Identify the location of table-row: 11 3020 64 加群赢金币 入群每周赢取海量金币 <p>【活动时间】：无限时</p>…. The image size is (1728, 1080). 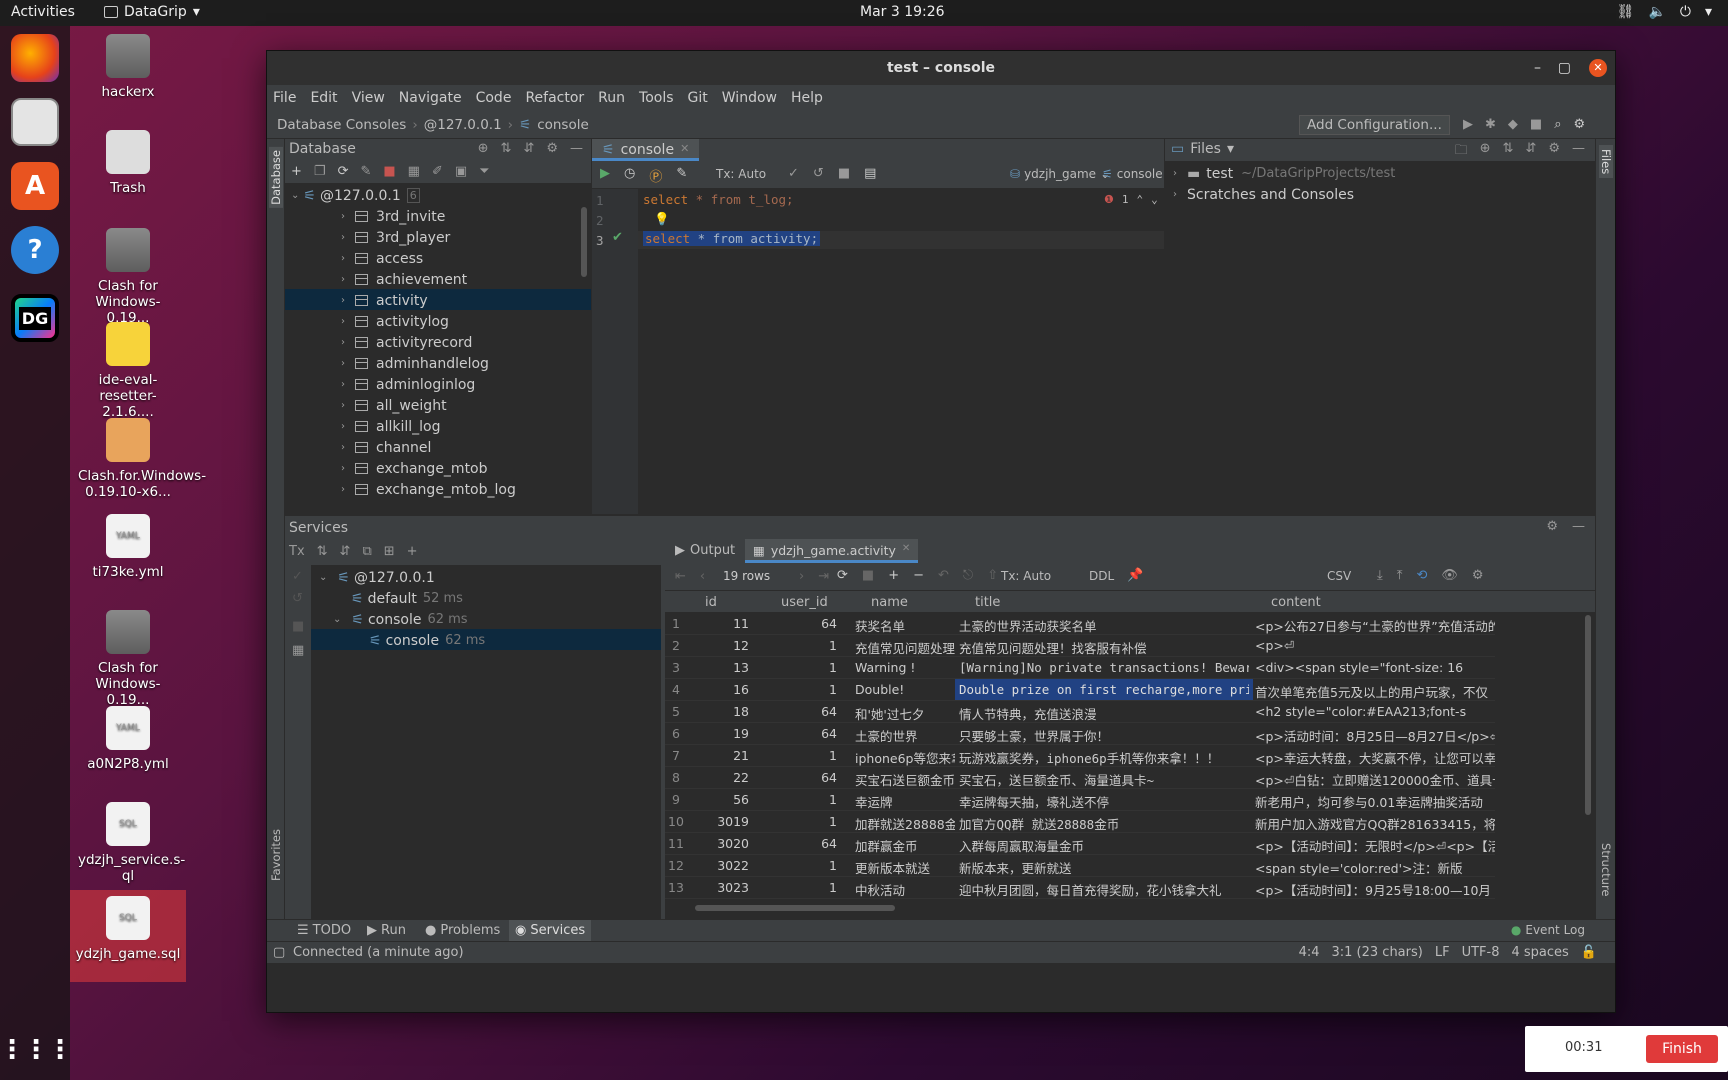
(1080, 844).